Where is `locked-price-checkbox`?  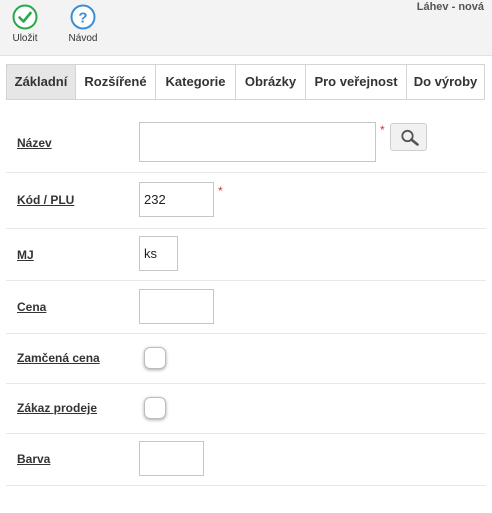
locked-price-checkbox is located at coordinates (155, 358).